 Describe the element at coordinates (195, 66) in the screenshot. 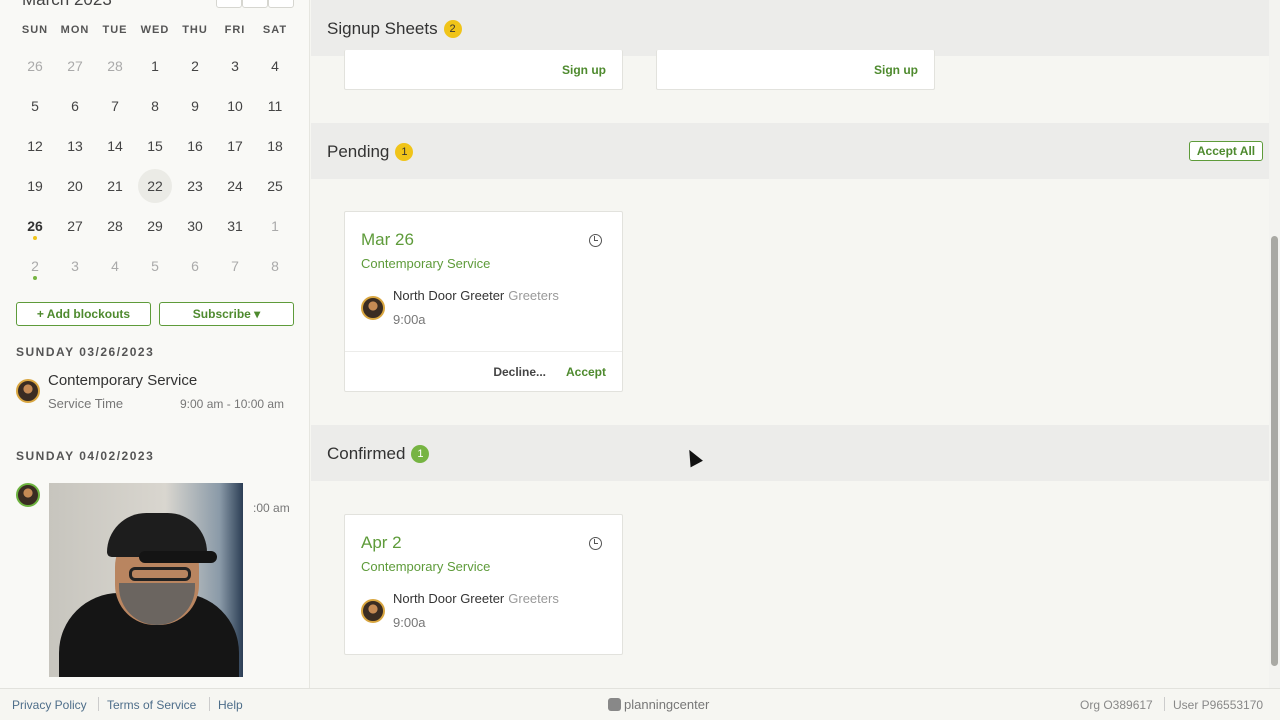

I see `calendar-day: 2` at that location.